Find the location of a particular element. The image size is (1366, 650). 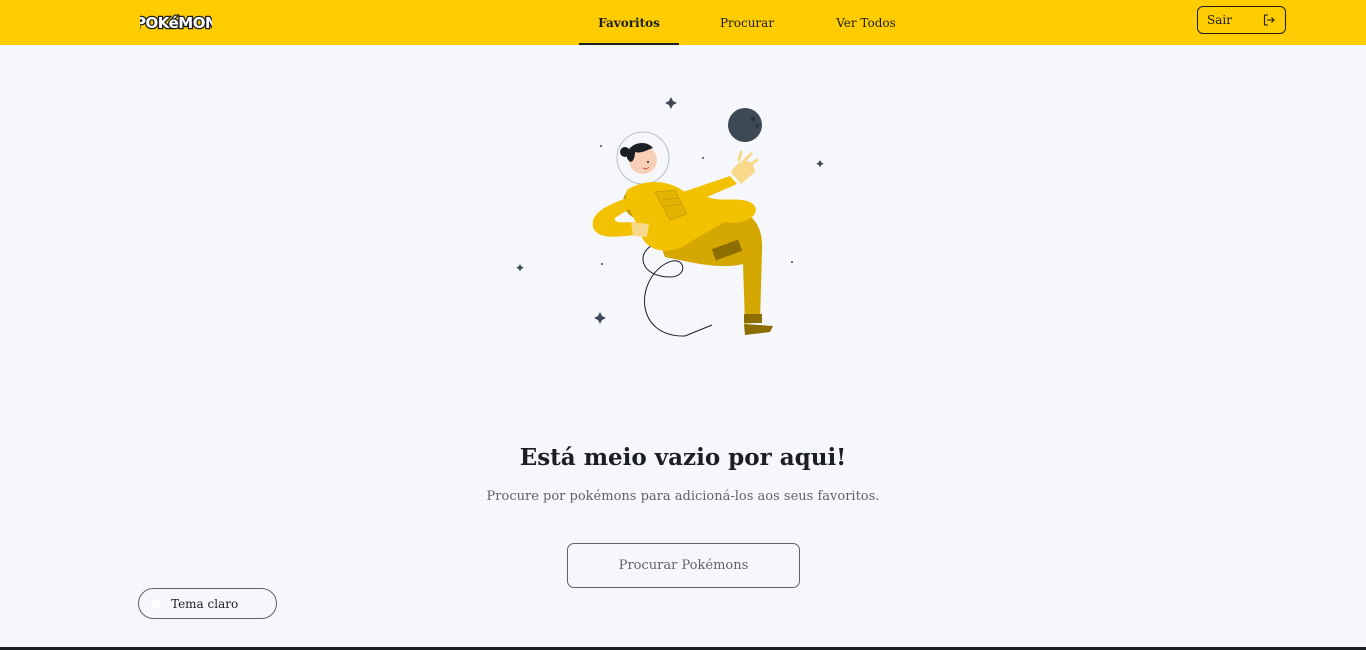

theme-toggle-knob is located at coordinates (156, 603).